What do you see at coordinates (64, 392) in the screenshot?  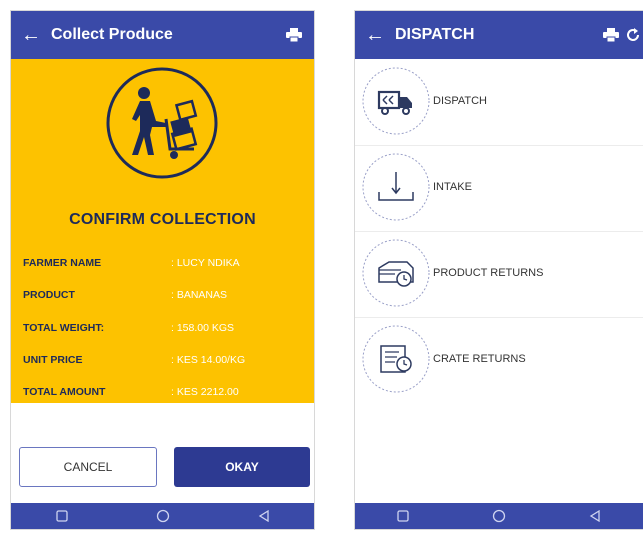 I see `field-label: TOTAL AMOUNT` at bounding box center [64, 392].